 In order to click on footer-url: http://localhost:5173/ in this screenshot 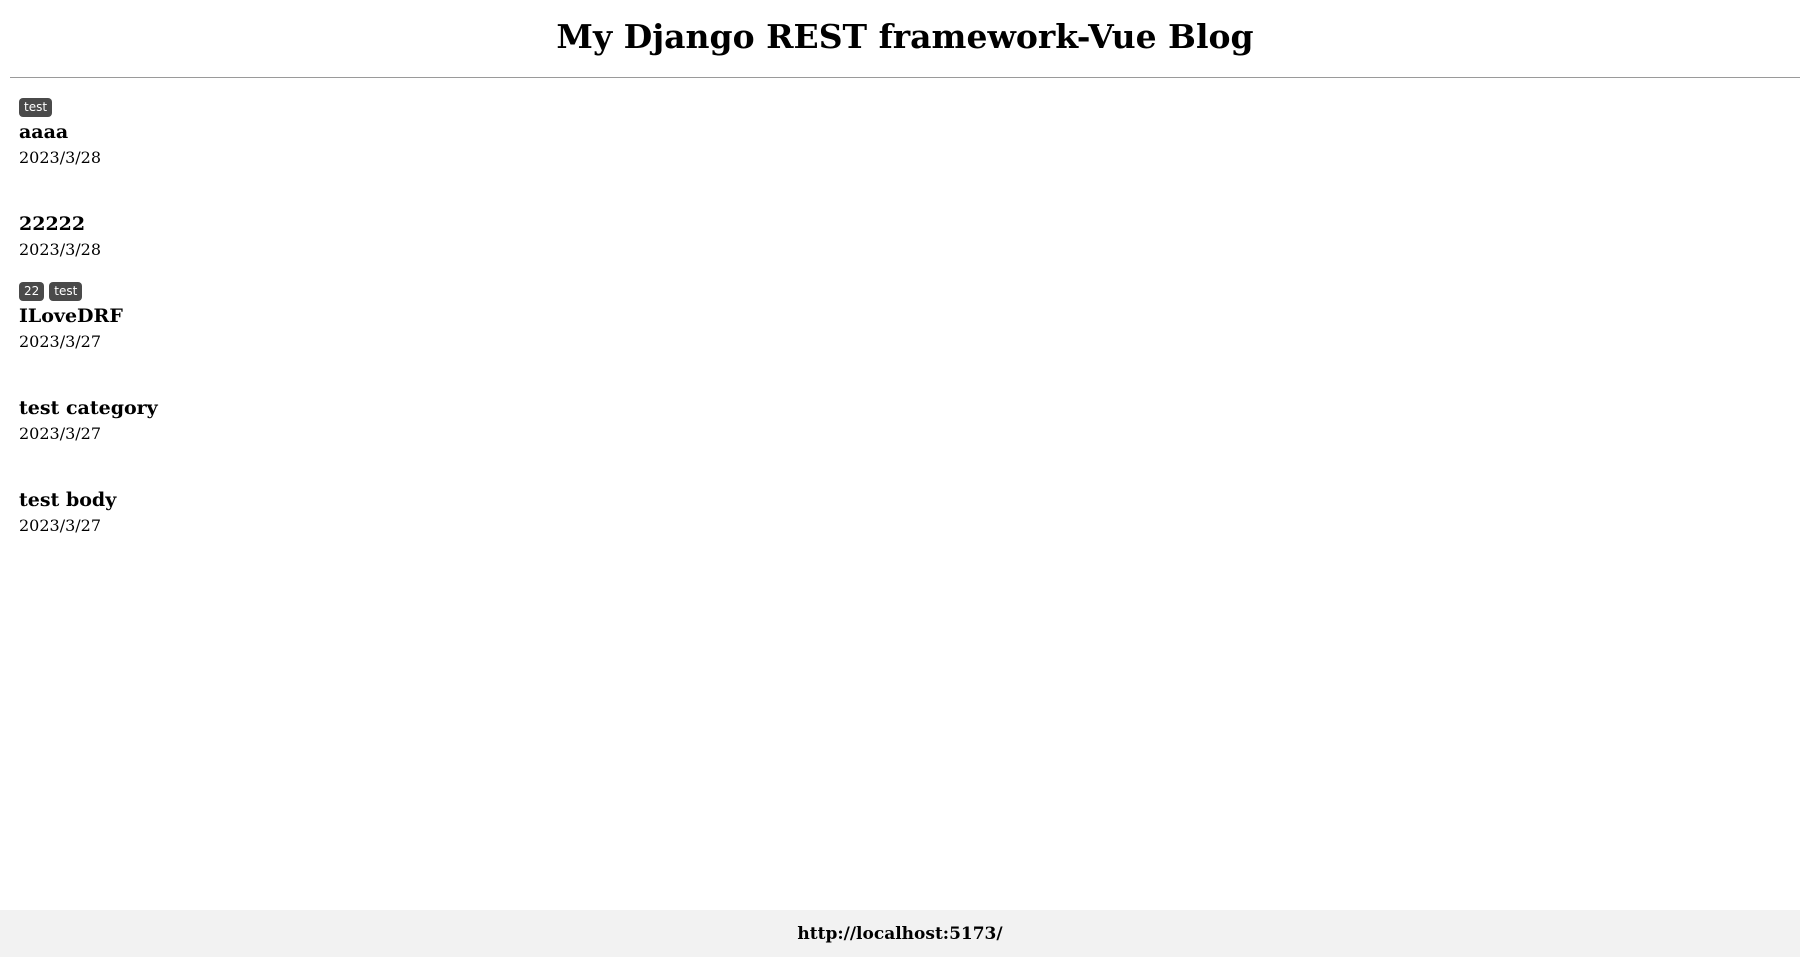, I will do `click(900, 934)`.